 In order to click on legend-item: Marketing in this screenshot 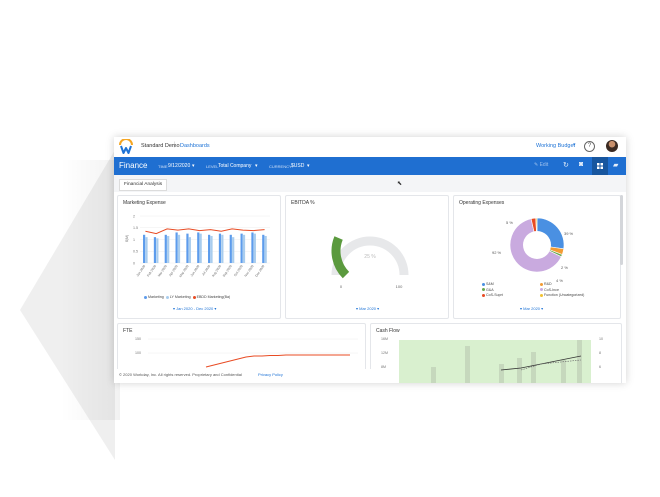, I will do `click(156, 297)`.